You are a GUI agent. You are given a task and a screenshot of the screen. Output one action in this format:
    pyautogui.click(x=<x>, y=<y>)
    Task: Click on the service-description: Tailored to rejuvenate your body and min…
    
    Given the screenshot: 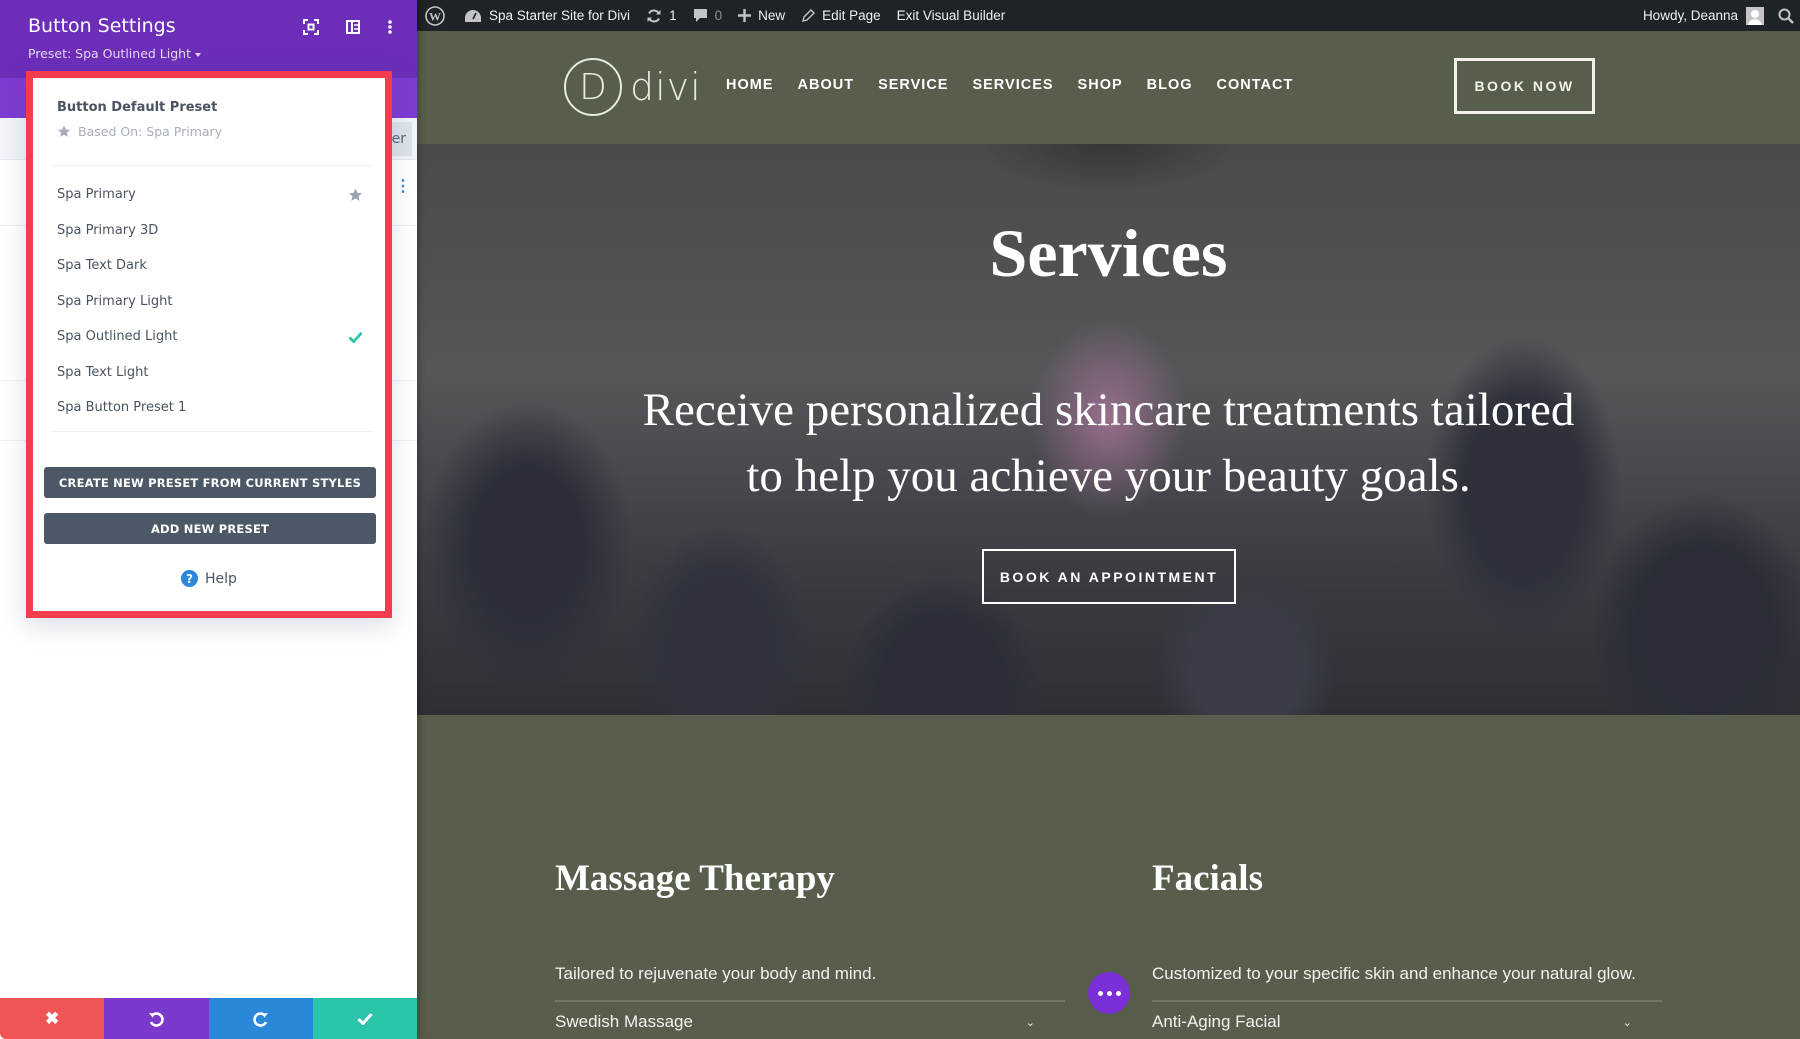 What is the action you would take?
    pyautogui.click(x=716, y=973)
    